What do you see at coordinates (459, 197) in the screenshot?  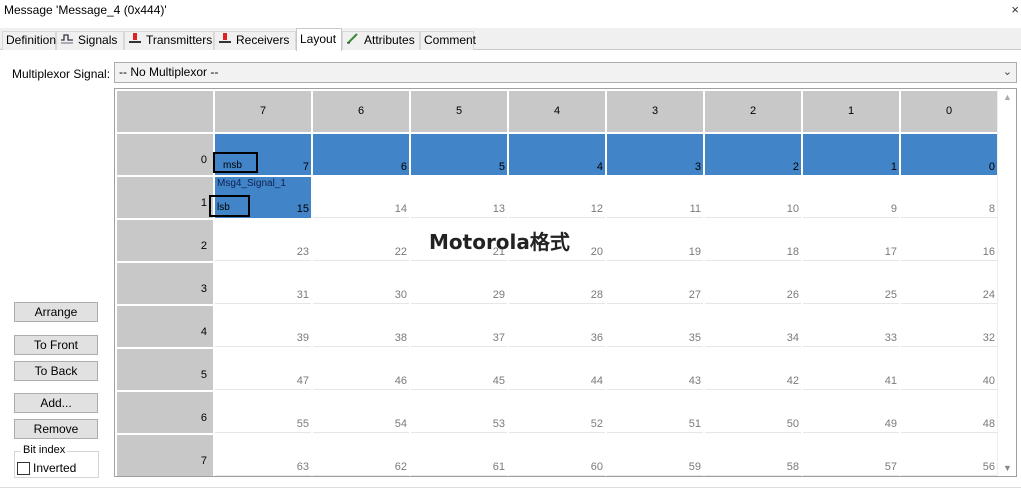 I see `bit-cell: 13` at bounding box center [459, 197].